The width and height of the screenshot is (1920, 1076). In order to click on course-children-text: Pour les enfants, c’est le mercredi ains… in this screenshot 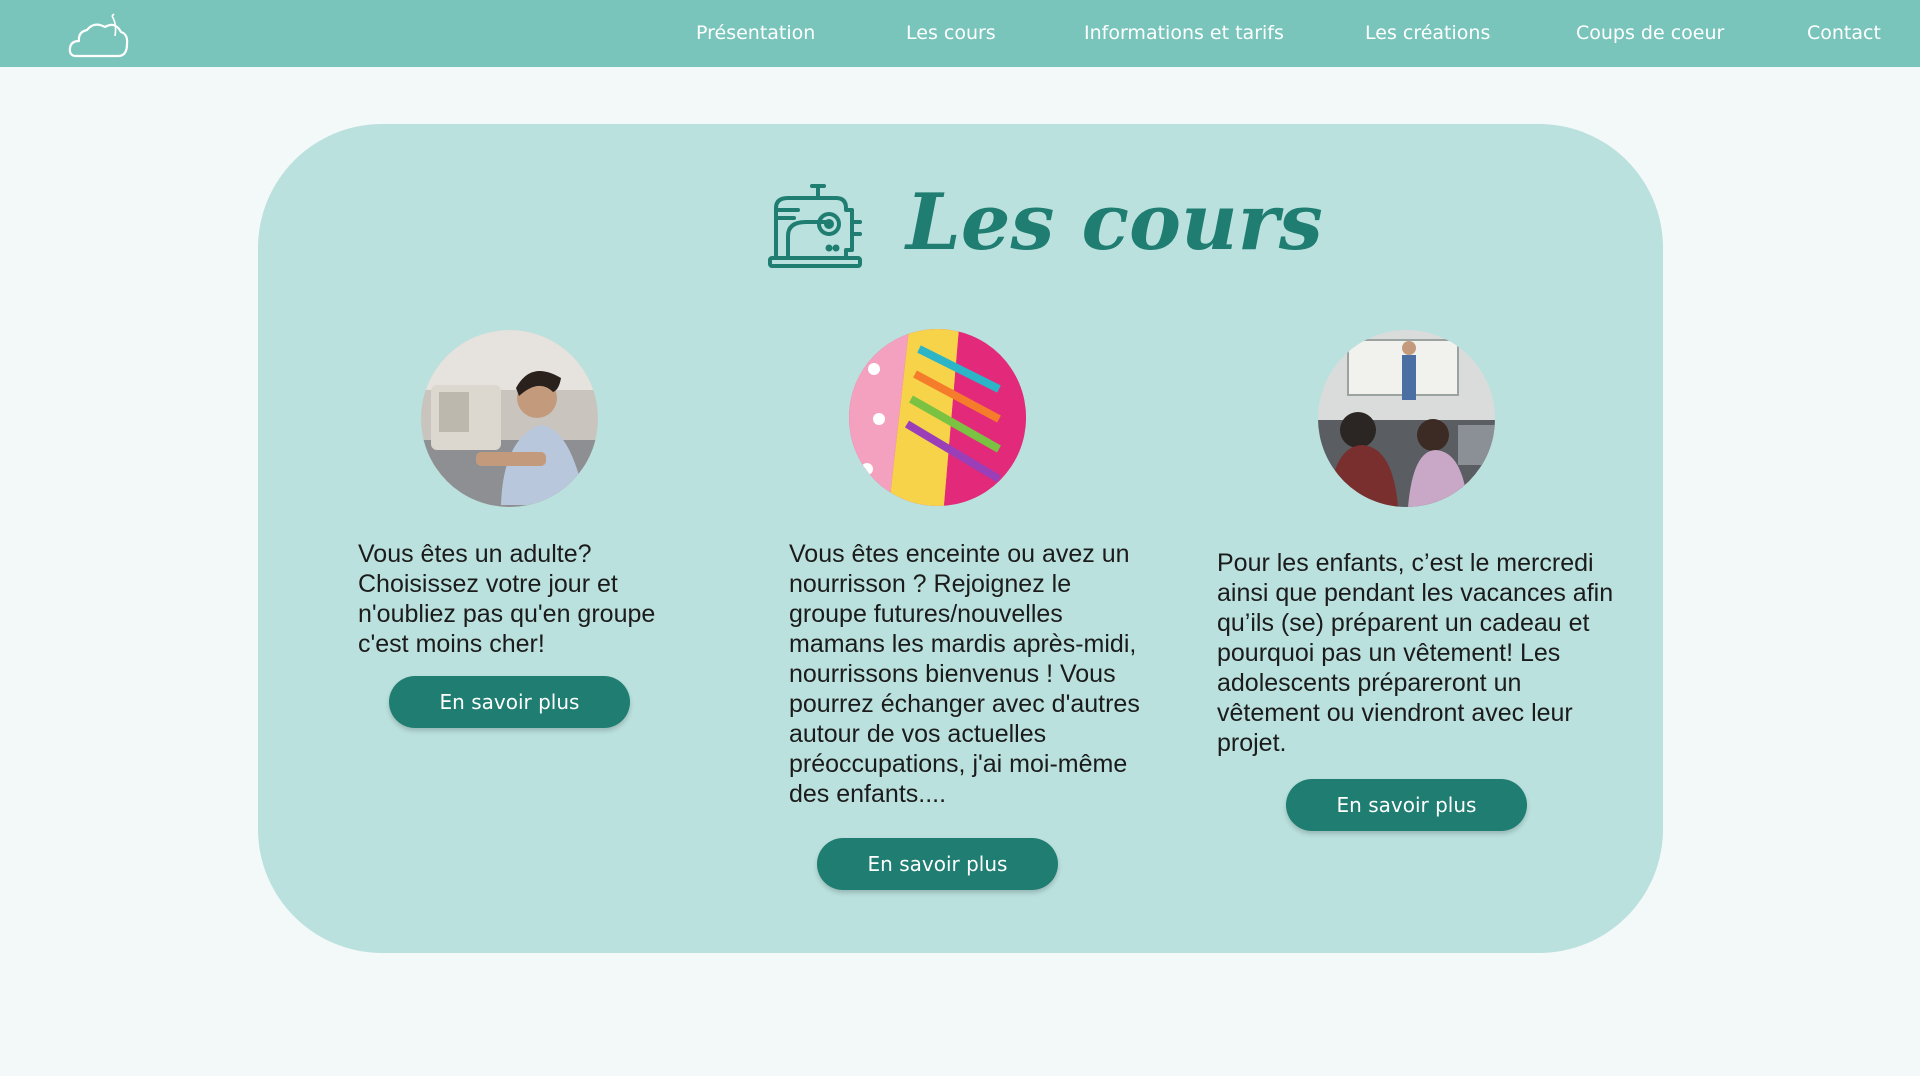, I will do `click(1415, 653)`.